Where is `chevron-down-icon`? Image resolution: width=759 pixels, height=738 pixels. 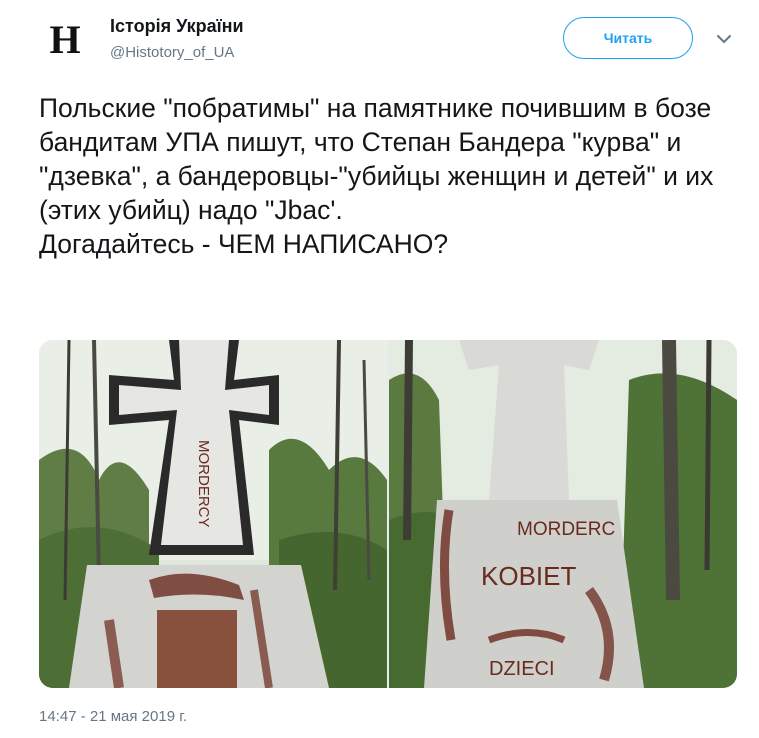
chevron-down-icon is located at coordinates (724, 39).